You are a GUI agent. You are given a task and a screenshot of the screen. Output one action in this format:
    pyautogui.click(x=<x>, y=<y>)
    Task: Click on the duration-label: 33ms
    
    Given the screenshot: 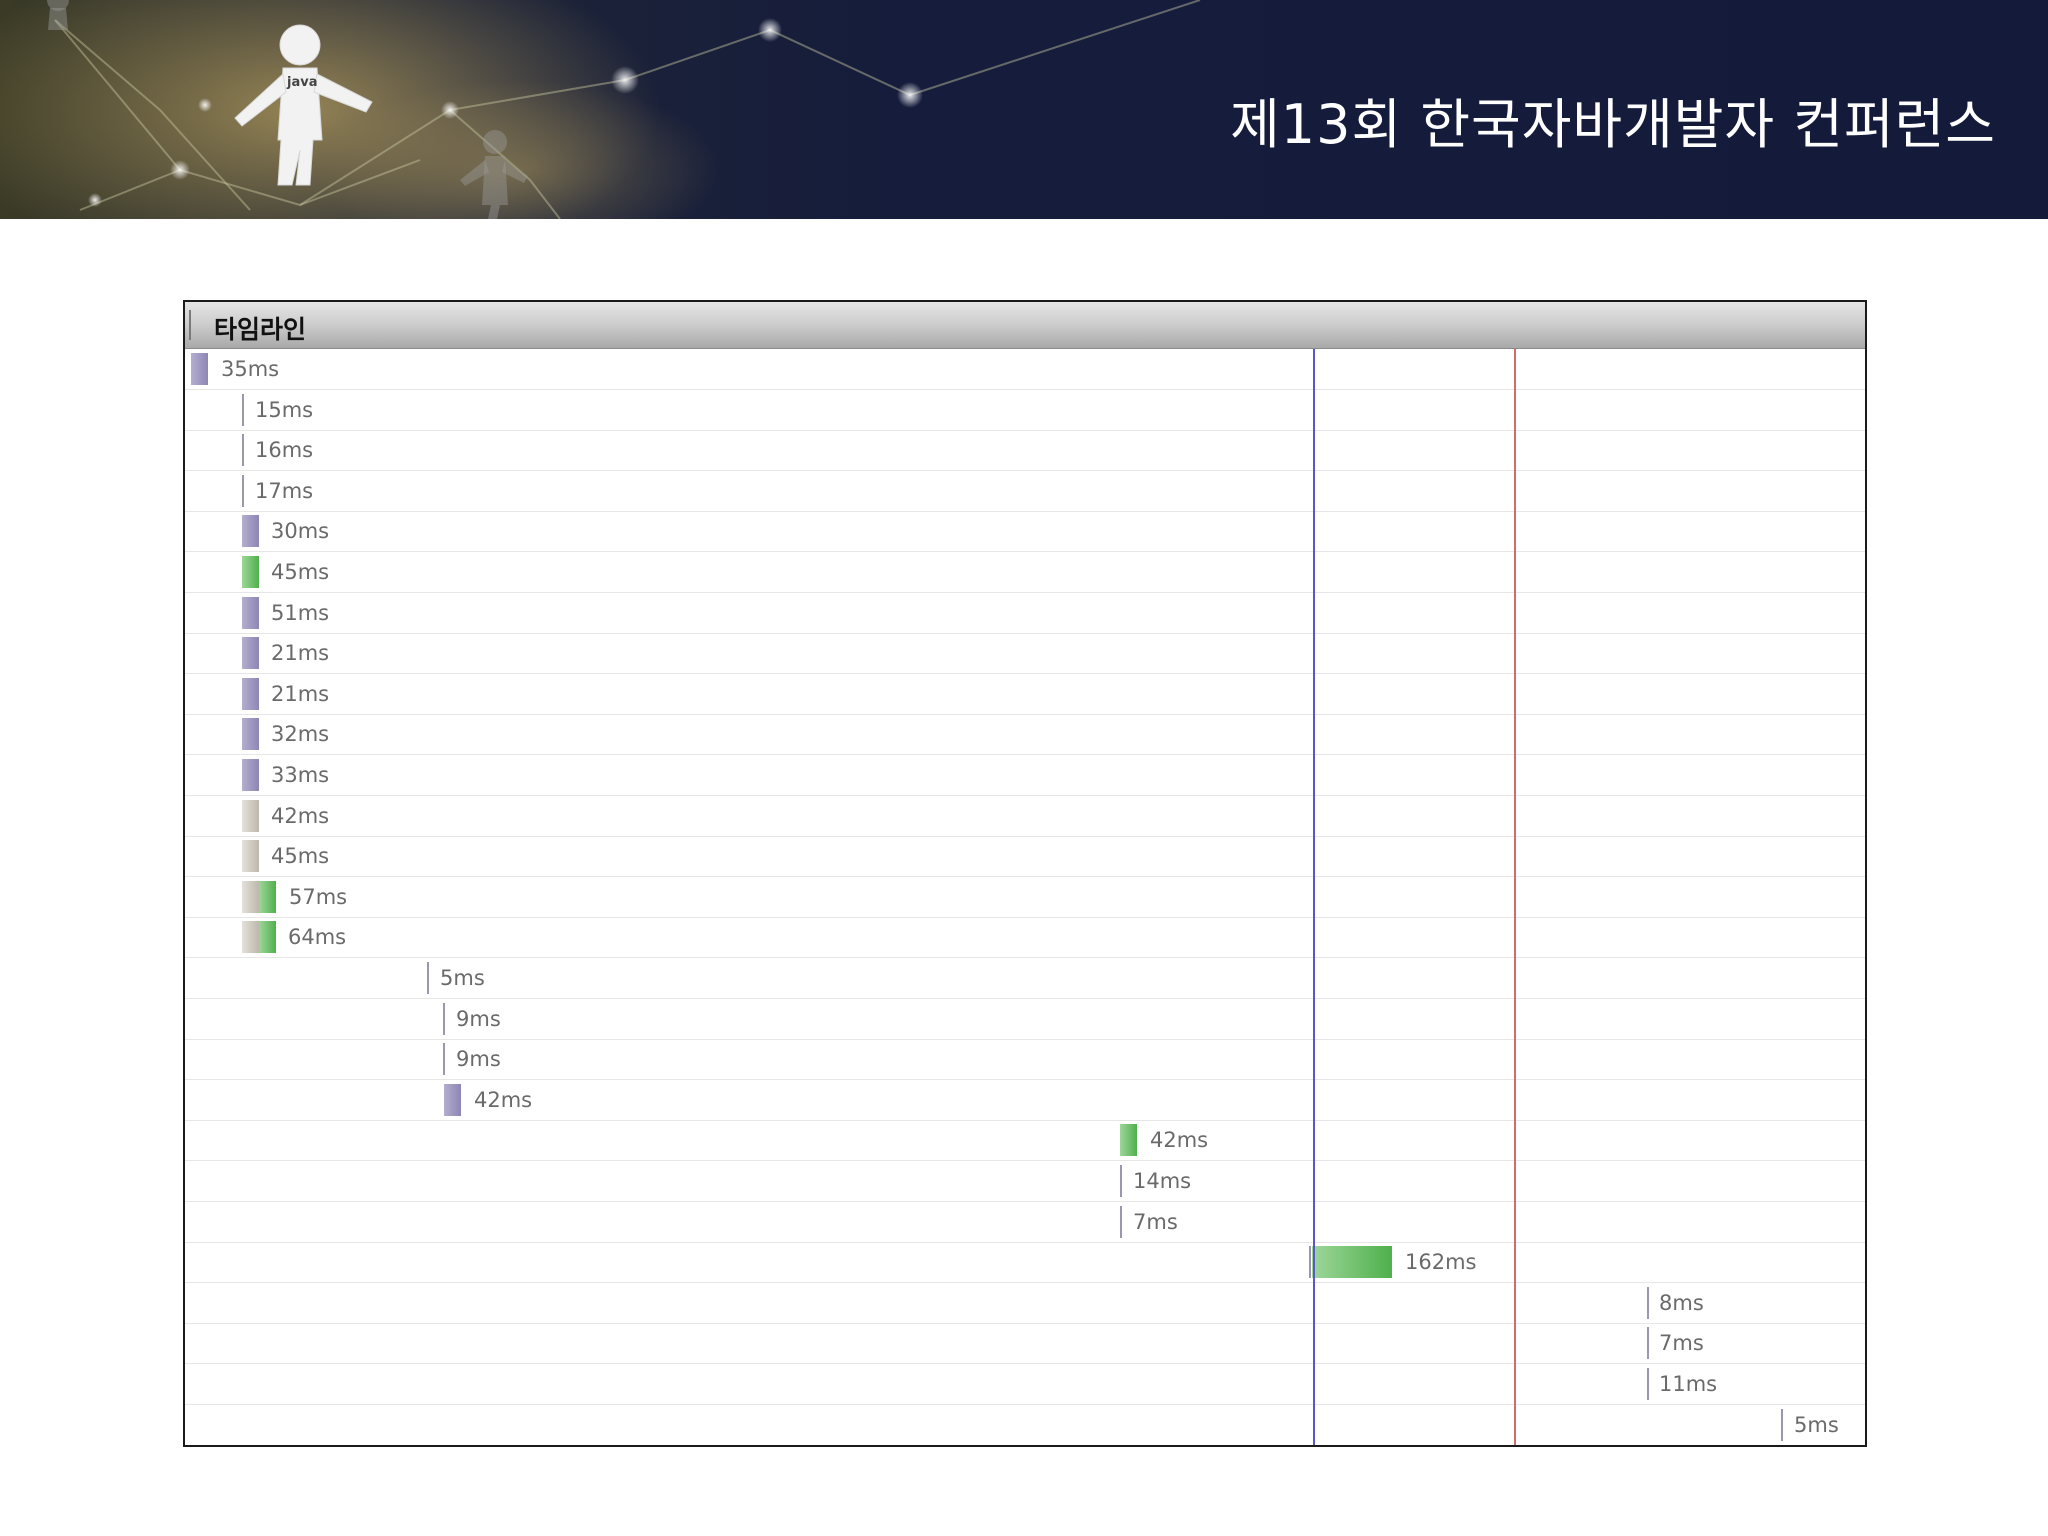 What is the action you would take?
    pyautogui.click(x=300, y=775)
    